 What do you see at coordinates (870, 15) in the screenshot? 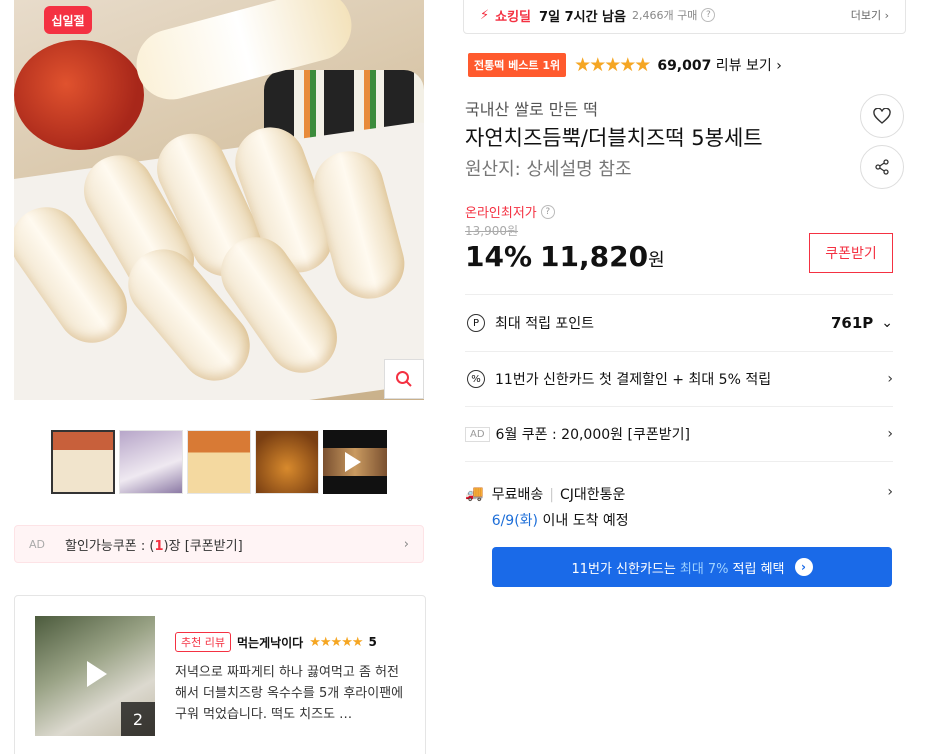
I see `deal-more-link: 더보기 ›` at bounding box center [870, 15].